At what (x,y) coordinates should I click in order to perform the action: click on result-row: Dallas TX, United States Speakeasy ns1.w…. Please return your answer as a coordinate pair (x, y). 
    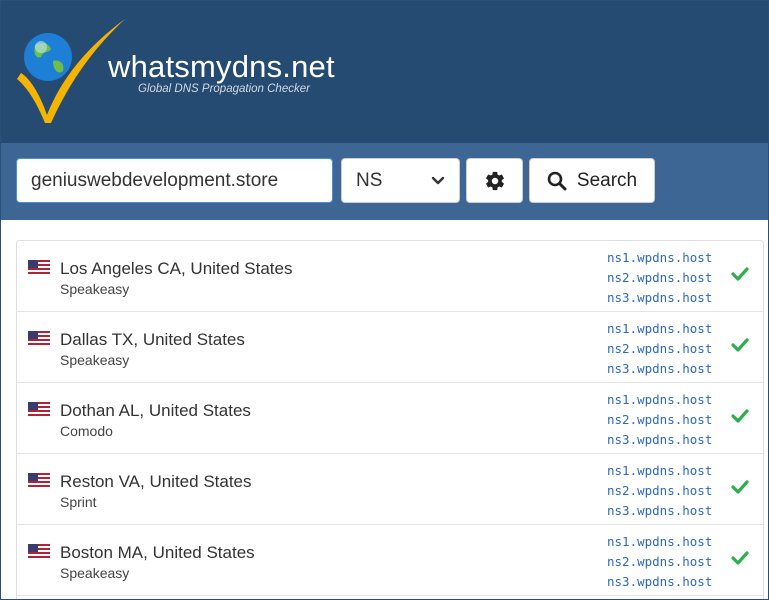
    Looking at the image, I should click on (390, 347).